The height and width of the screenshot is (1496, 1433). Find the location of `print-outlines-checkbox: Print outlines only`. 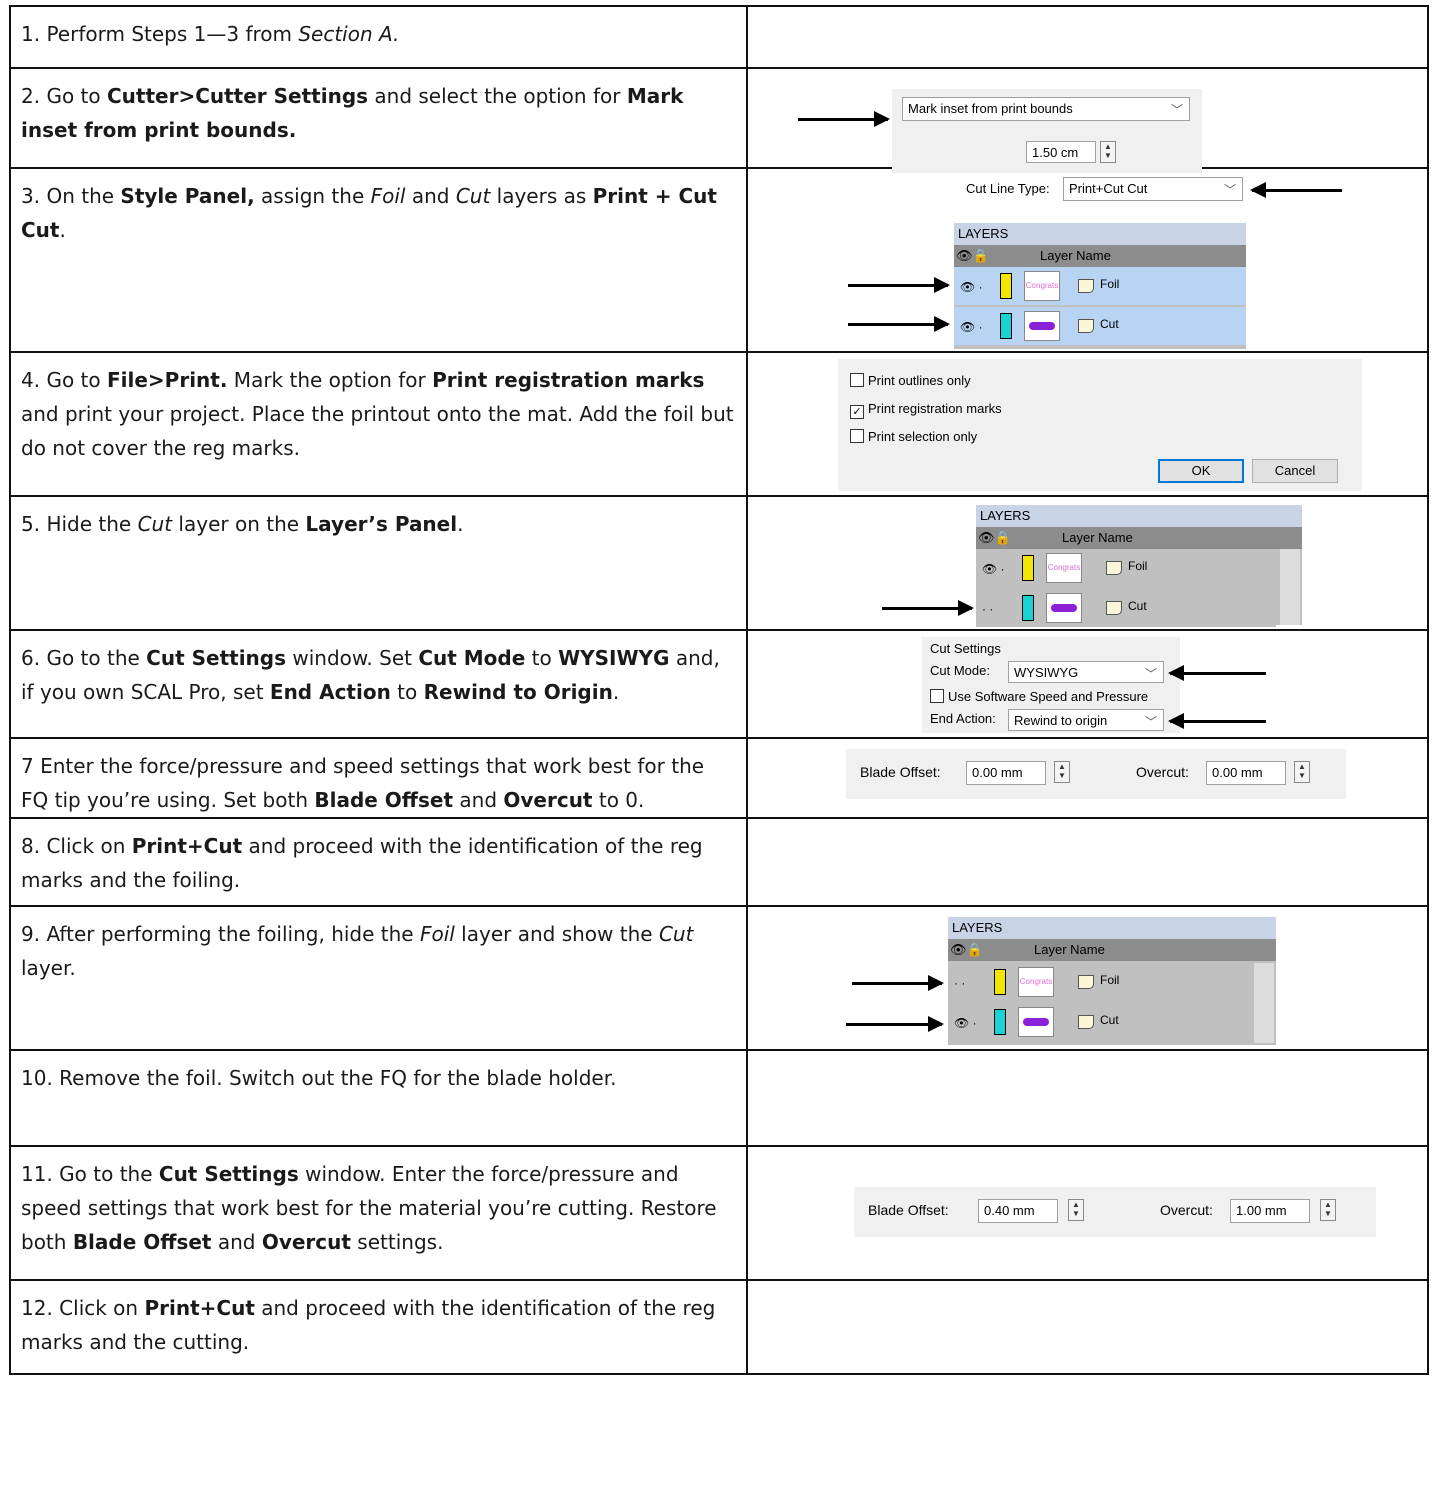

print-outlines-checkbox: Print outlines only is located at coordinates (910, 380).